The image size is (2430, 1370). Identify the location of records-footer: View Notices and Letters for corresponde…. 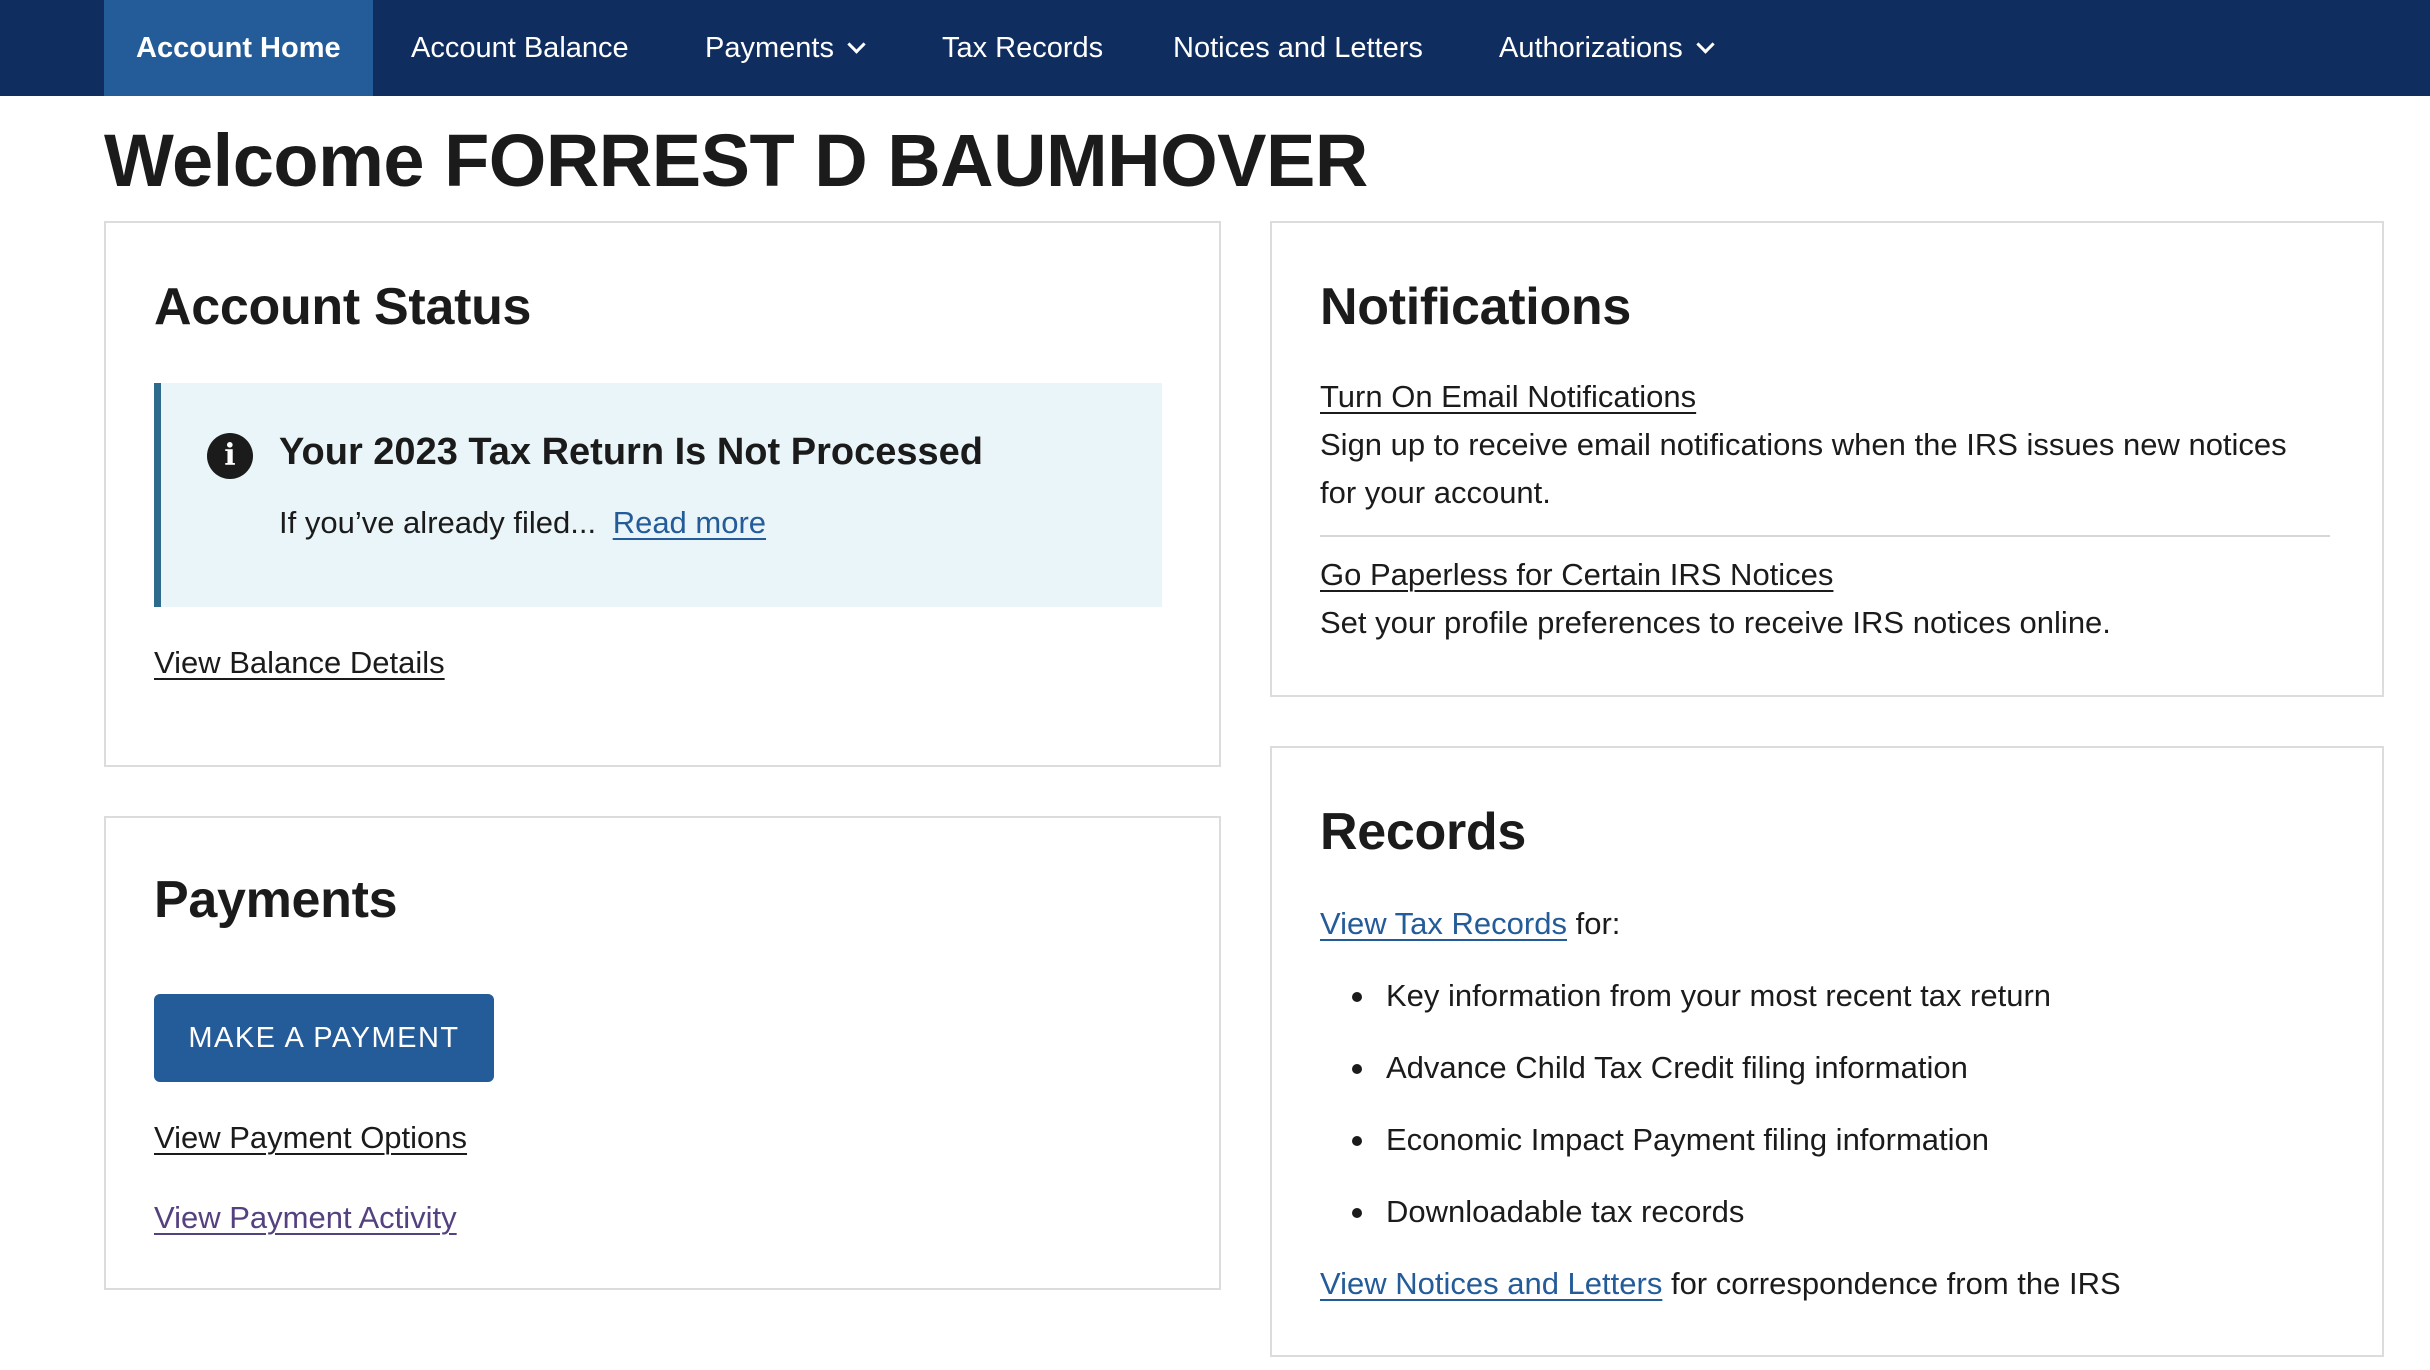
(1720, 1284).